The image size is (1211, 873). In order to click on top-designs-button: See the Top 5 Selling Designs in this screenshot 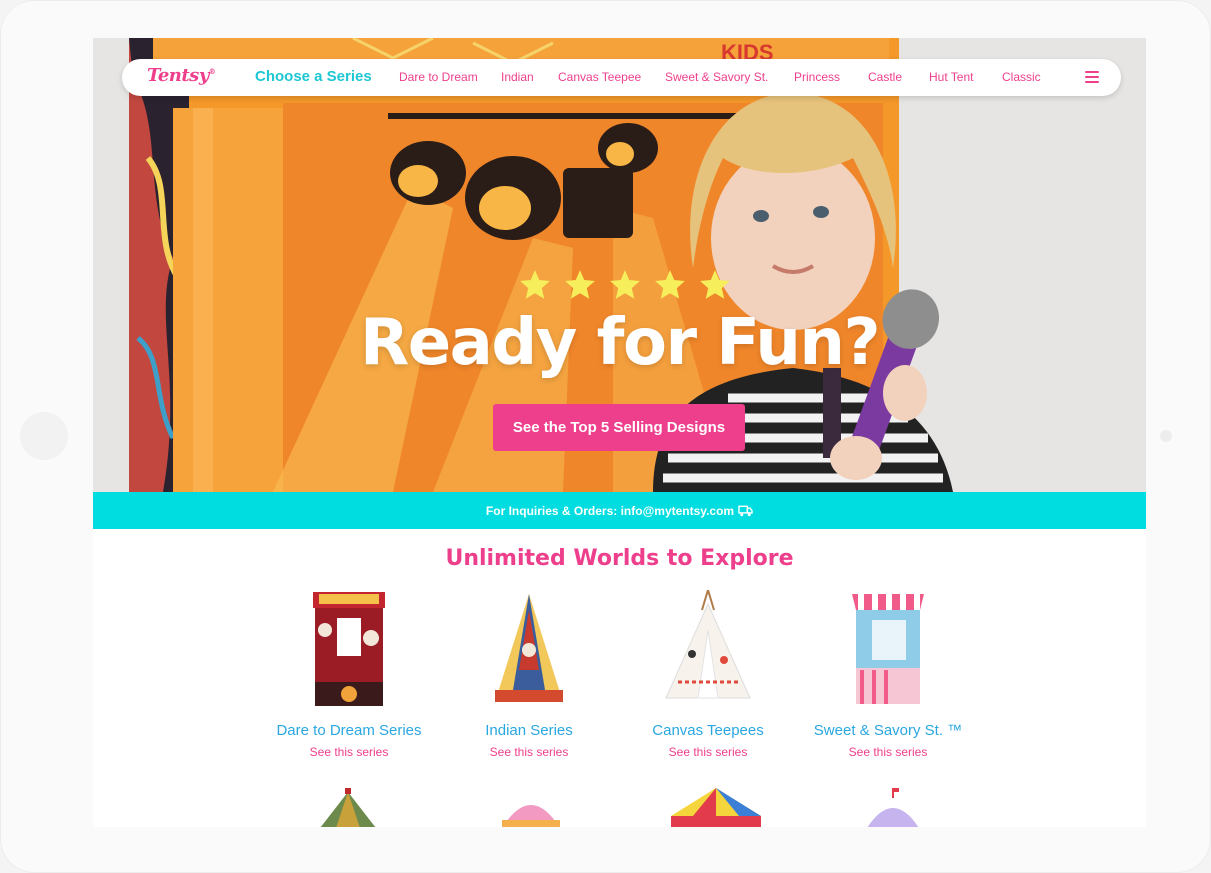, I will do `click(619, 427)`.